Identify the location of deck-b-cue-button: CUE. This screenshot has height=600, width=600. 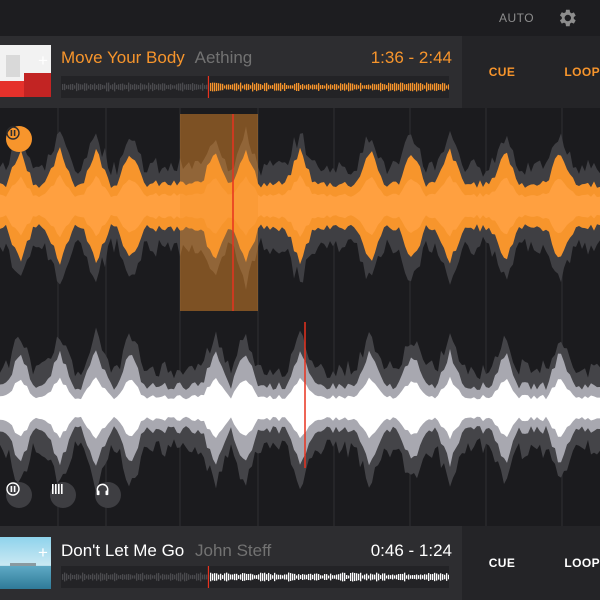
(502, 563).